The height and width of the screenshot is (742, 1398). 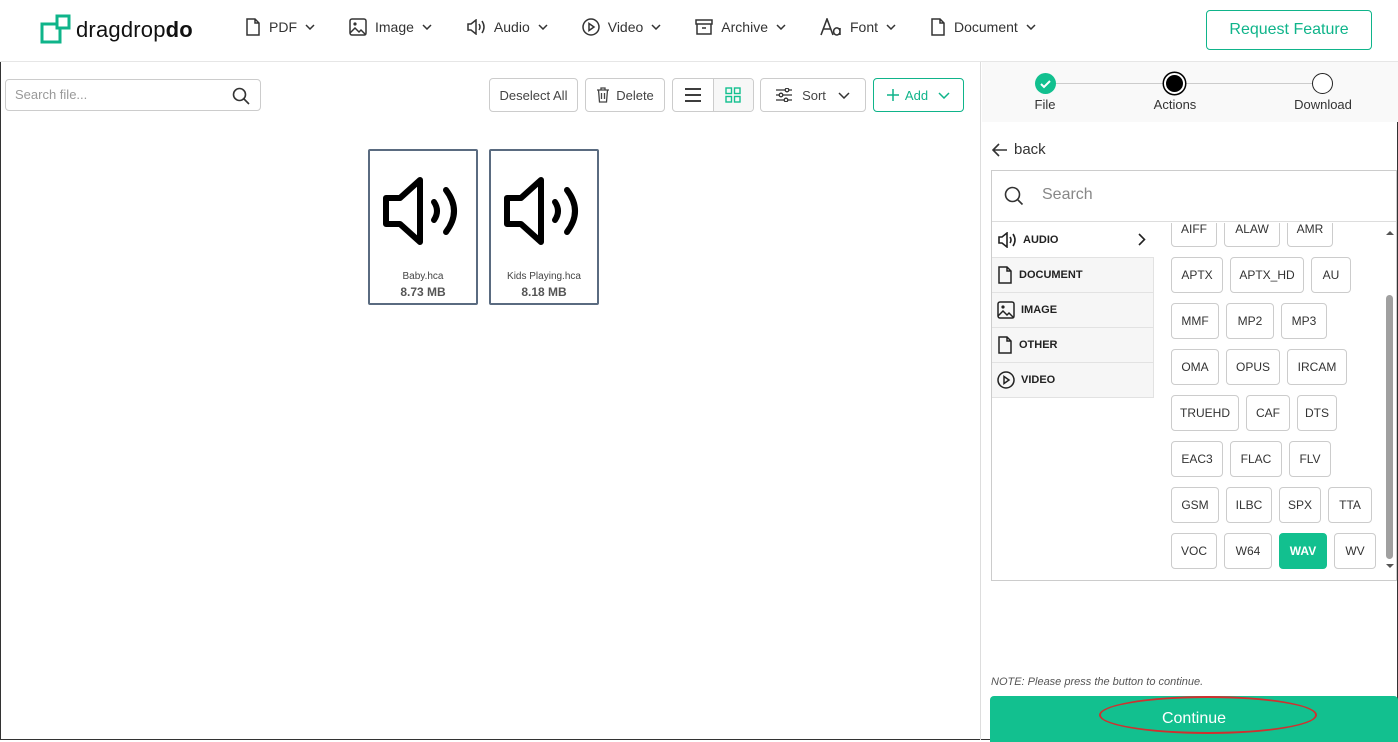 I want to click on format-option-wv: WV, so click(x=1355, y=551).